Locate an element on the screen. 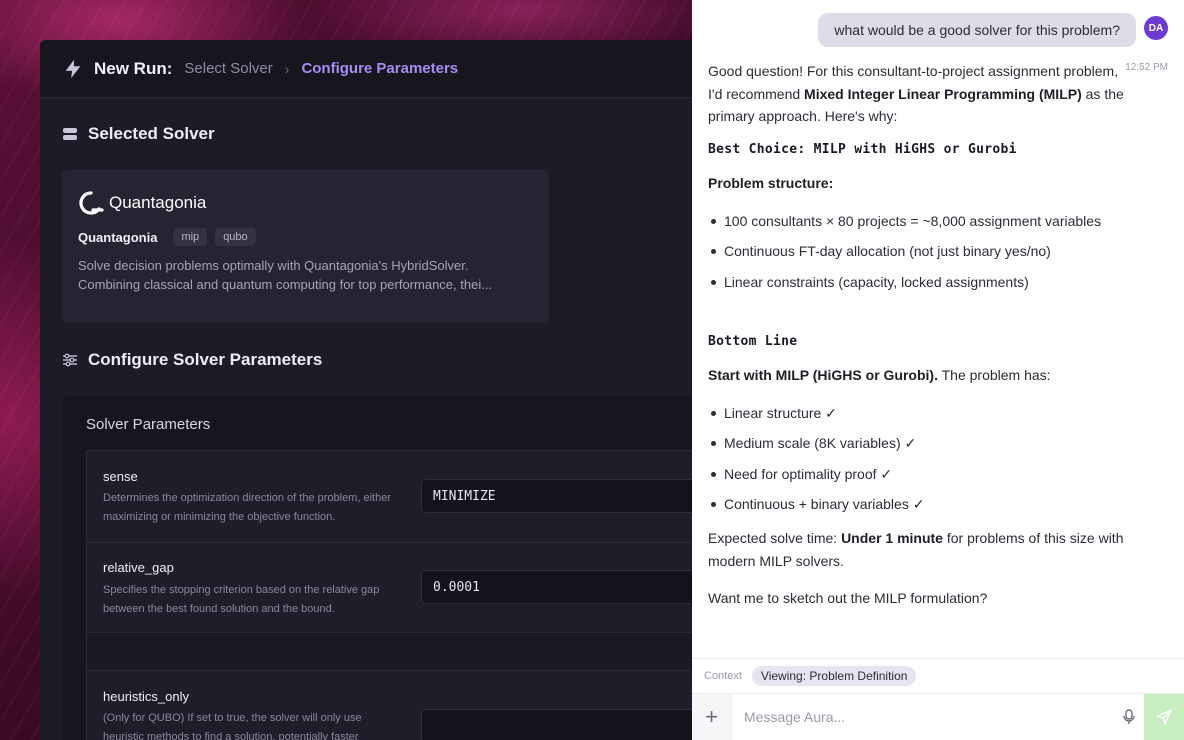 The image size is (1184, 740). sense-select: MINIMIZE is located at coordinates (560, 496).